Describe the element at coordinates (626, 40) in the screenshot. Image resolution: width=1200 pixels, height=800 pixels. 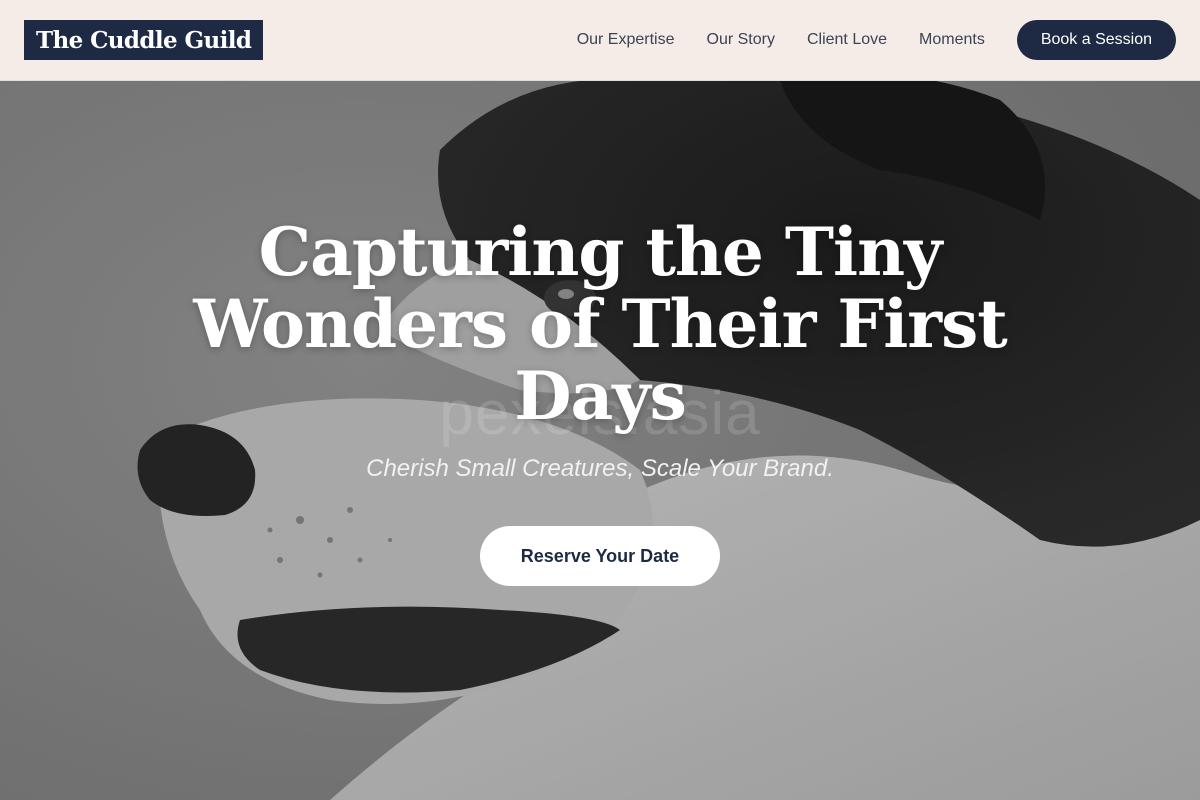
I see `nav-link-our-expertise: Our Expertise` at that location.